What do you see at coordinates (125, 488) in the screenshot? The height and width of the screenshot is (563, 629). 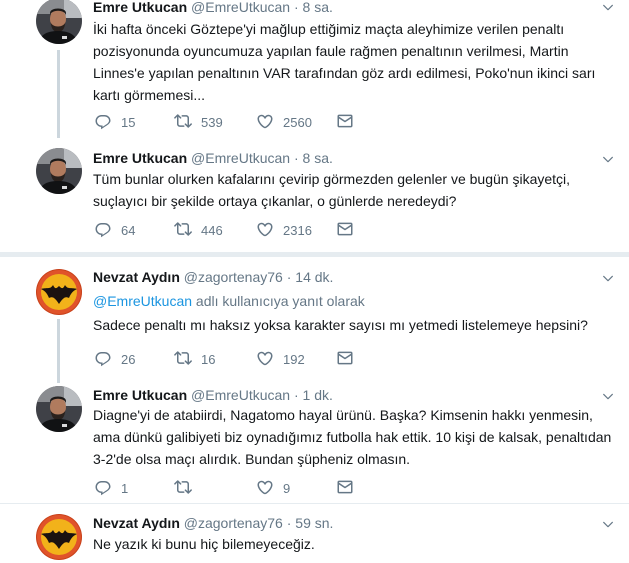 I see `reply-count: 1` at bounding box center [125, 488].